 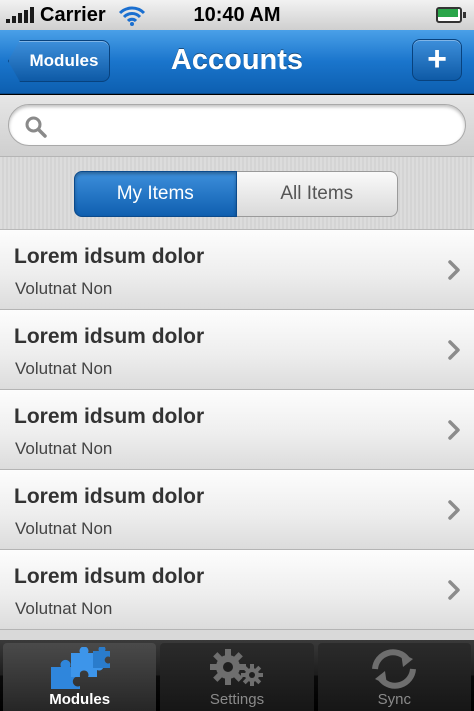 I want to click on battery-icon, so click(x=451, y=15).